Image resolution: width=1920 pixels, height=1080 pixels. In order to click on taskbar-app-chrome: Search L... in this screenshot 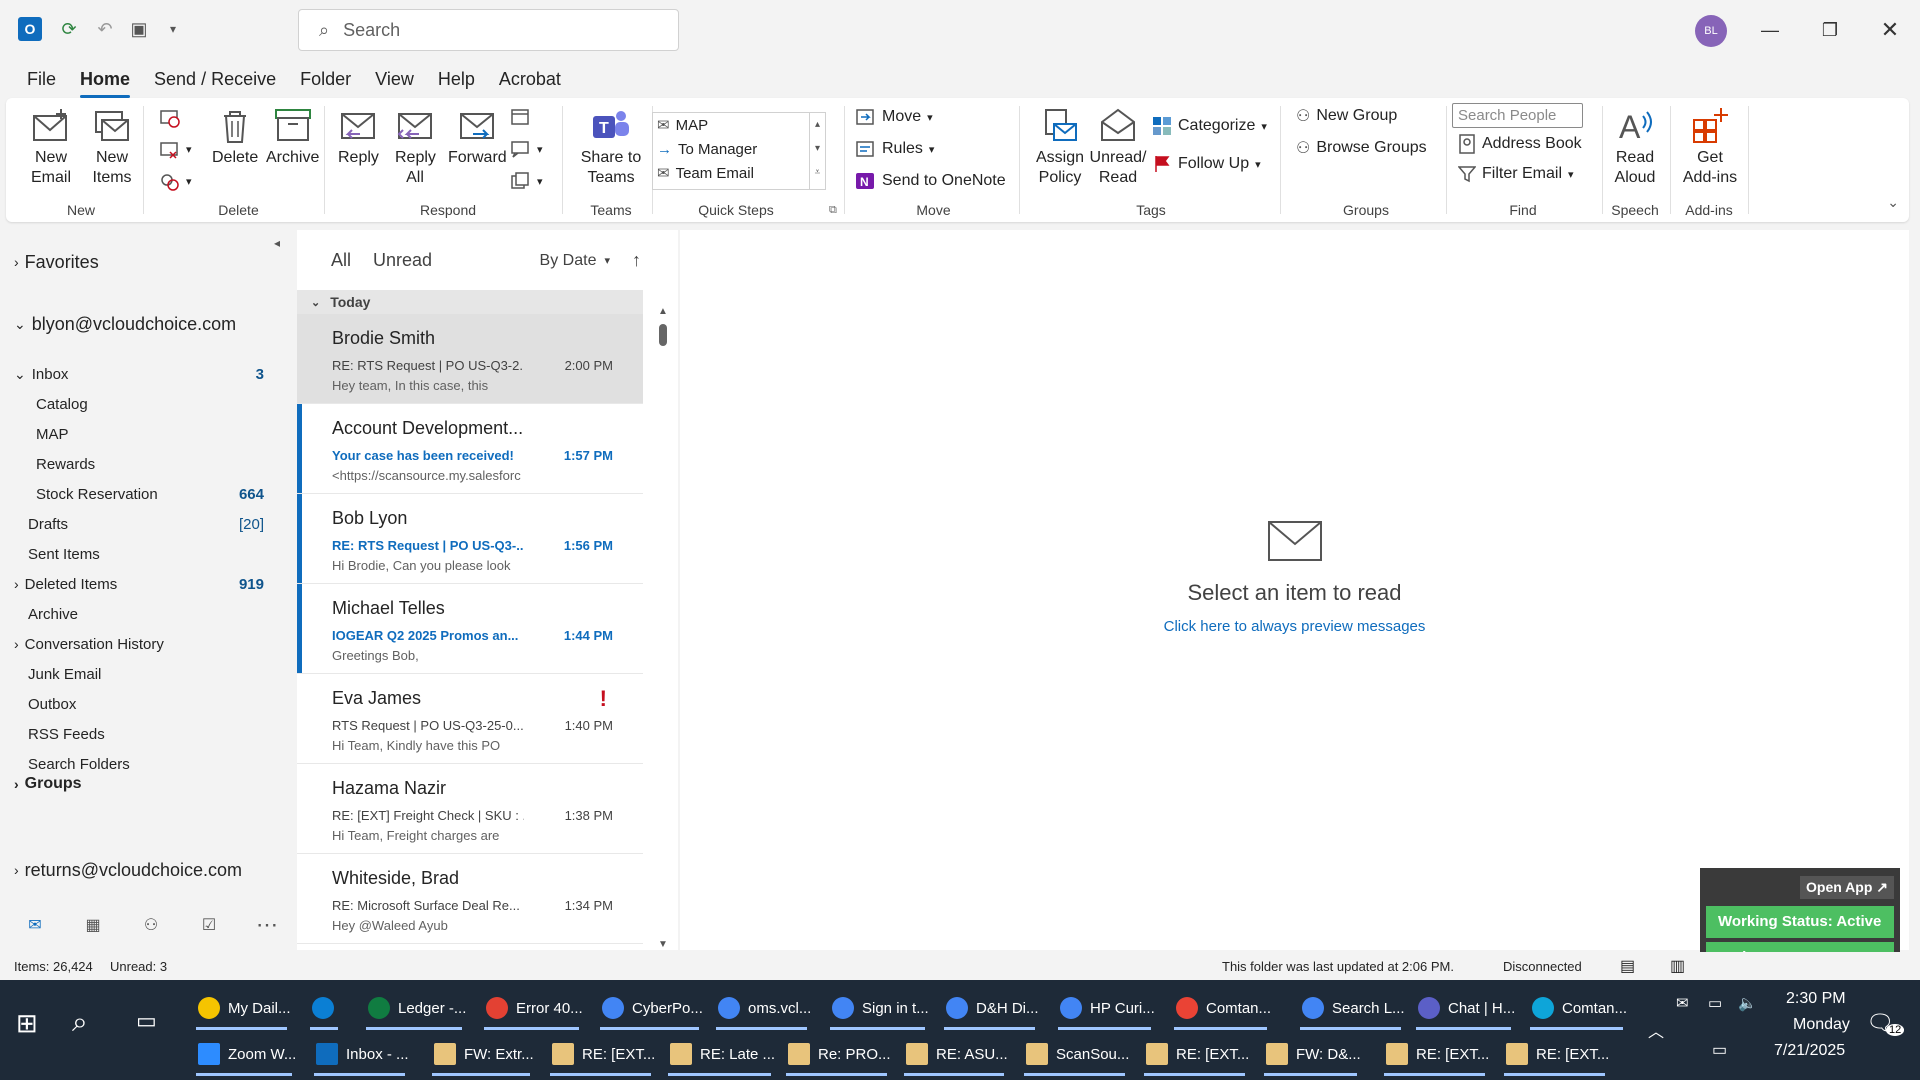, I will do `click(1350, 1008)`.